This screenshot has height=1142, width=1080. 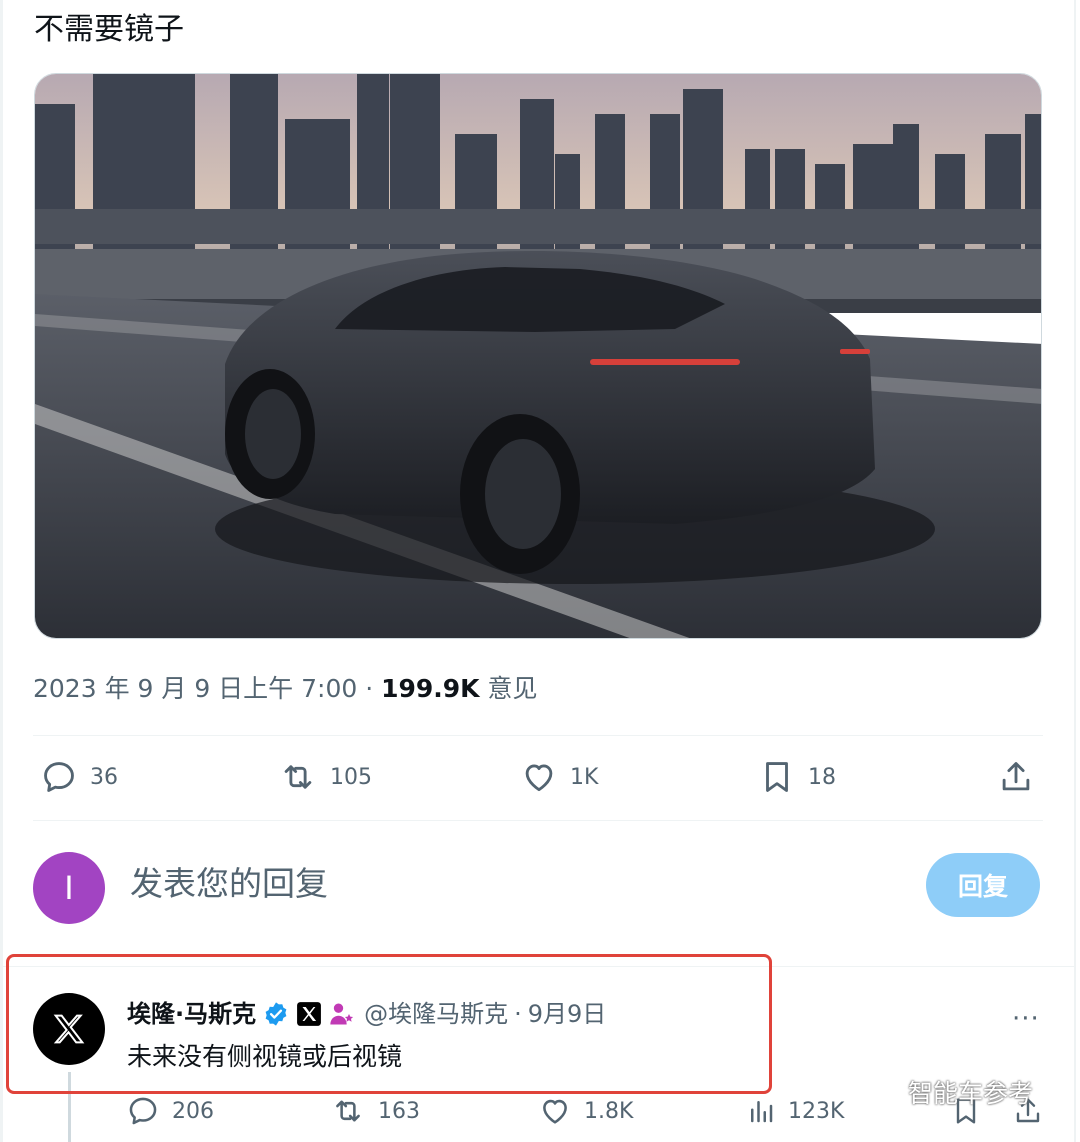 What do you see at coordinates (195, 688) in the screenshot?
I see `tweet-timestamp: 2023 年 9 月 9 日上午 7:00` at bounding box center [195, 688].